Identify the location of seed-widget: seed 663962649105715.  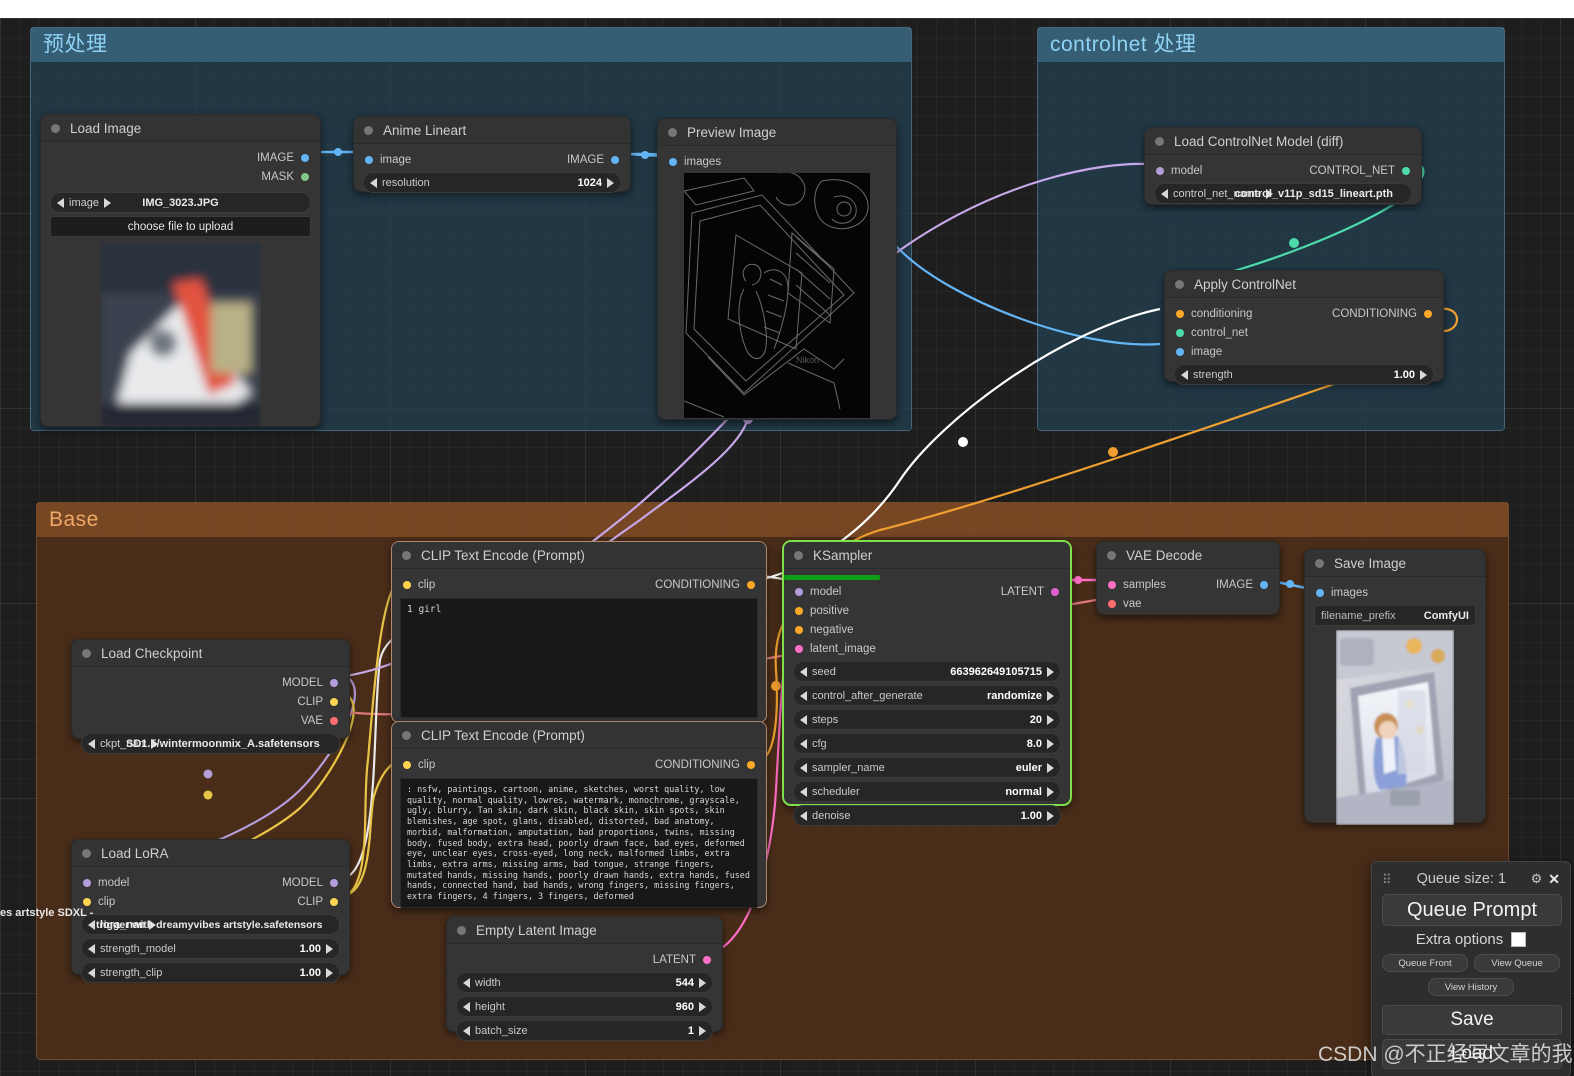
(927, 671).